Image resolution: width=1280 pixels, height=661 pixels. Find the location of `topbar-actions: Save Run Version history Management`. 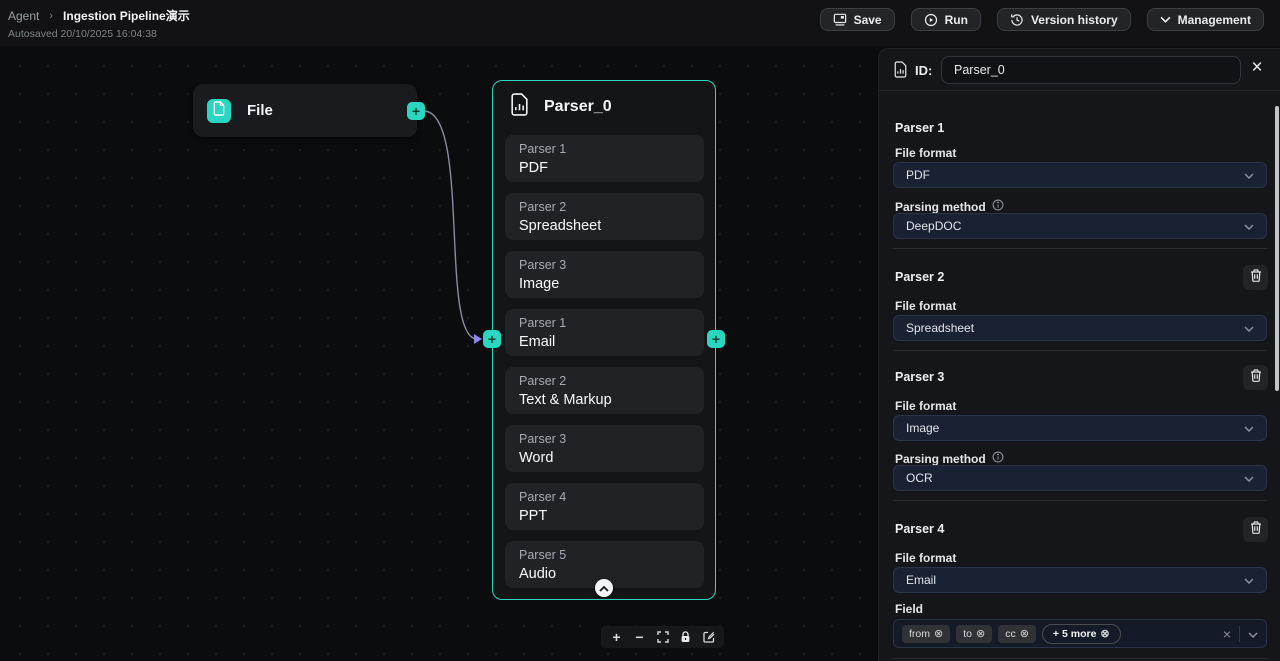

topbar-actions: Save Run Version history Management is located at coordinates (1041, 19).